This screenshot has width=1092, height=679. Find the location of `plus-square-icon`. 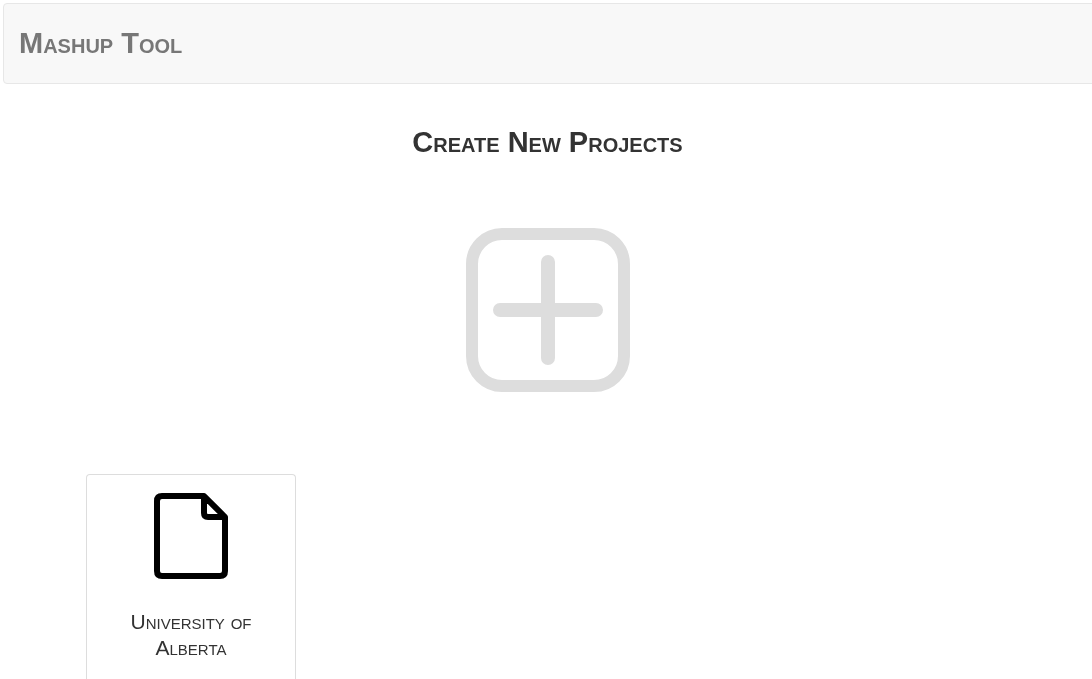

plus-square-icon is located at coordinates (547, 310).